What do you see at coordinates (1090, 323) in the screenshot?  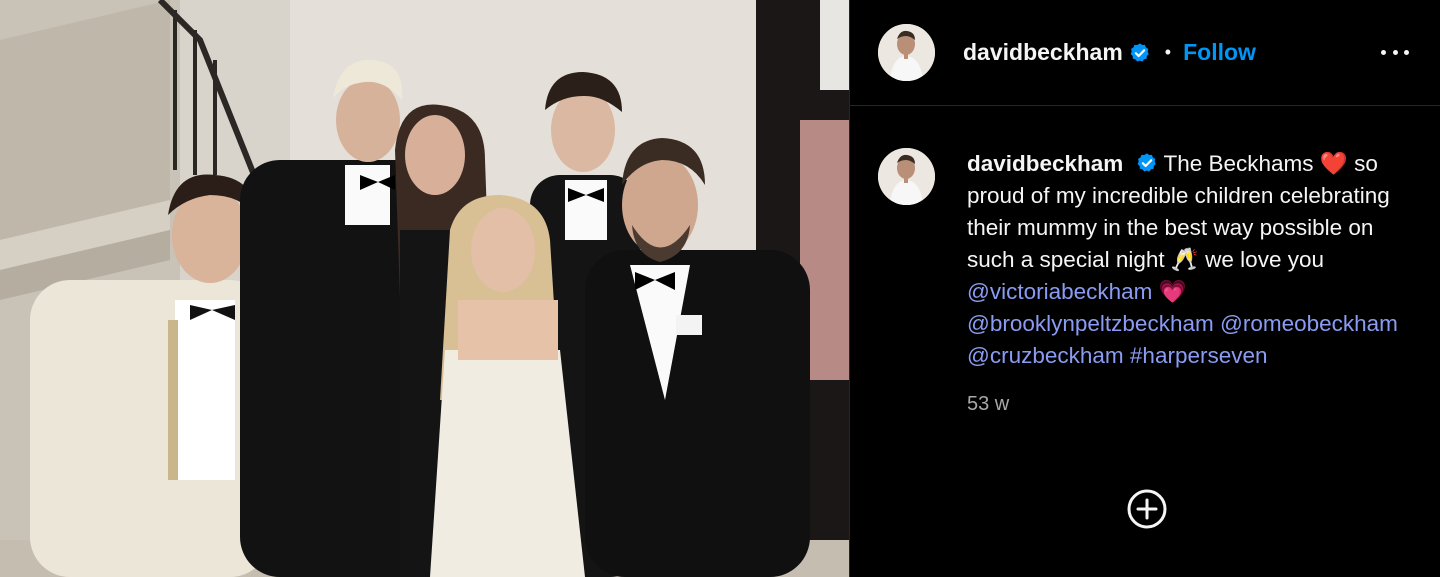 I see `mention-link: @brooklynpeltzbeckham` at bounding box center [1090, 323].